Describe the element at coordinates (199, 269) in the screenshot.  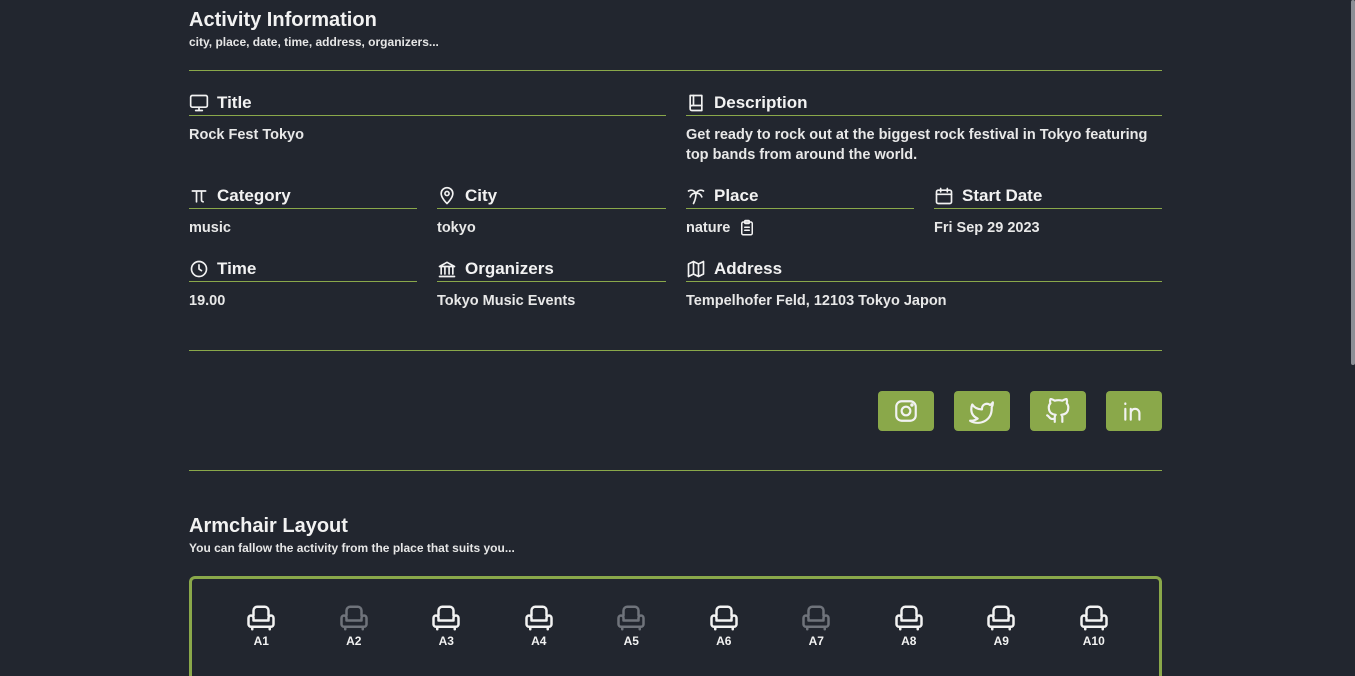
I see `clock-icon` at that location.